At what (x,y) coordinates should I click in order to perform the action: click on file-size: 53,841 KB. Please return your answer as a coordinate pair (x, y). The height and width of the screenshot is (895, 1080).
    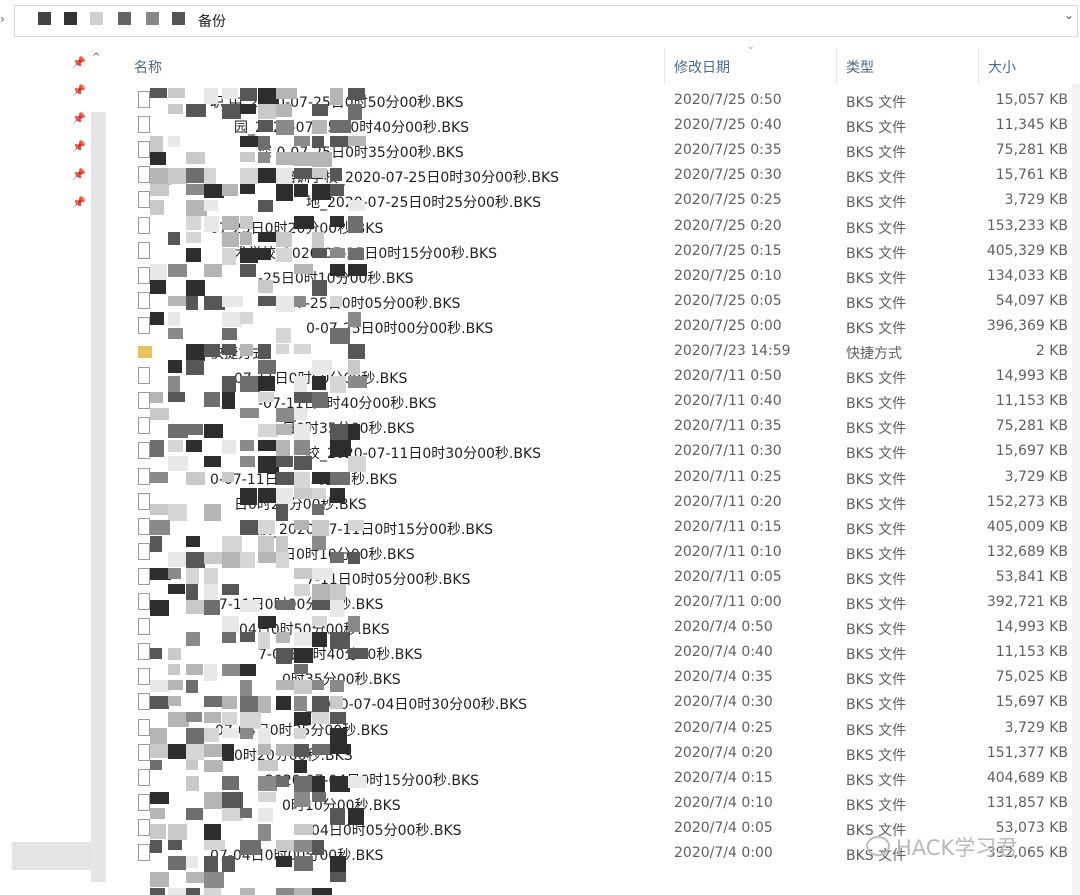
    Looking at the image, I should click on (1031, 576).